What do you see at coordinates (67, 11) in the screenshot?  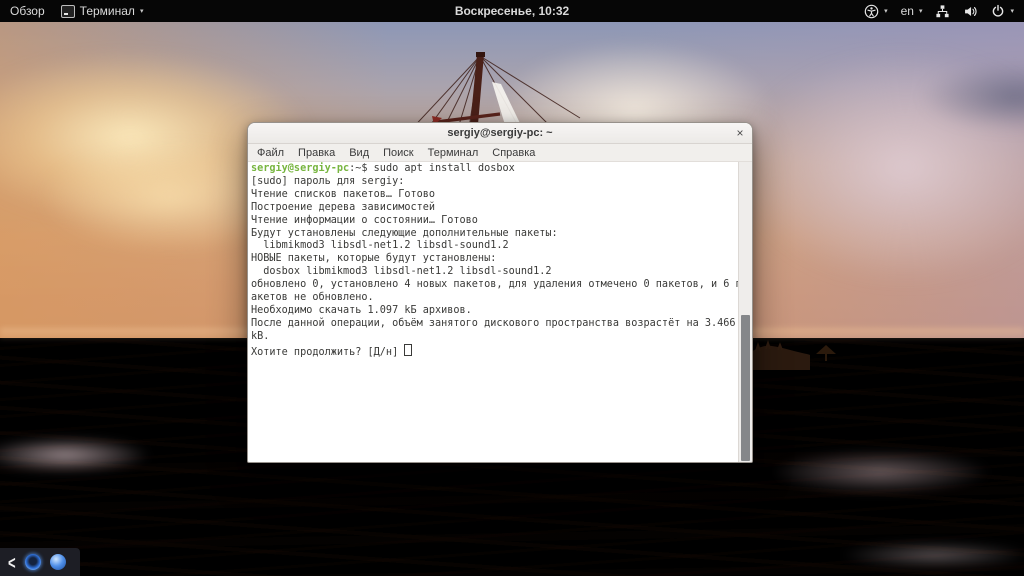 I see `terminal-icon` at bounding box center [67, 11].